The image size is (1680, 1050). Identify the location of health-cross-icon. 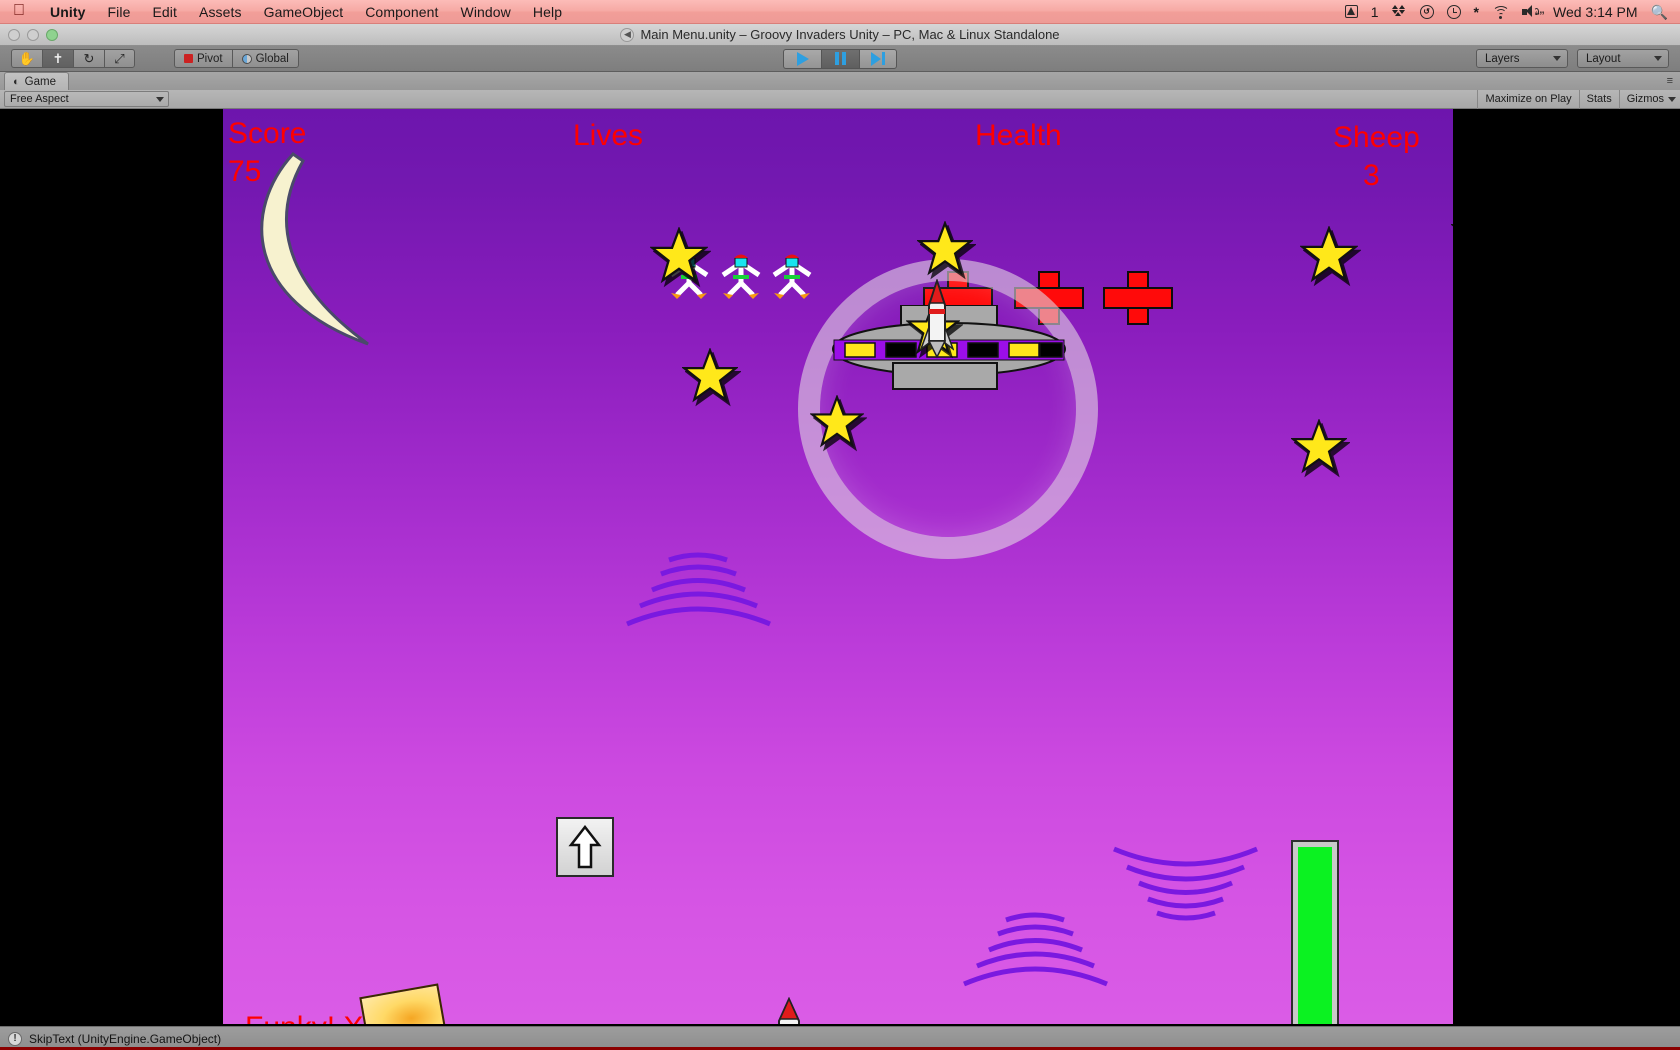
(1138, 298).